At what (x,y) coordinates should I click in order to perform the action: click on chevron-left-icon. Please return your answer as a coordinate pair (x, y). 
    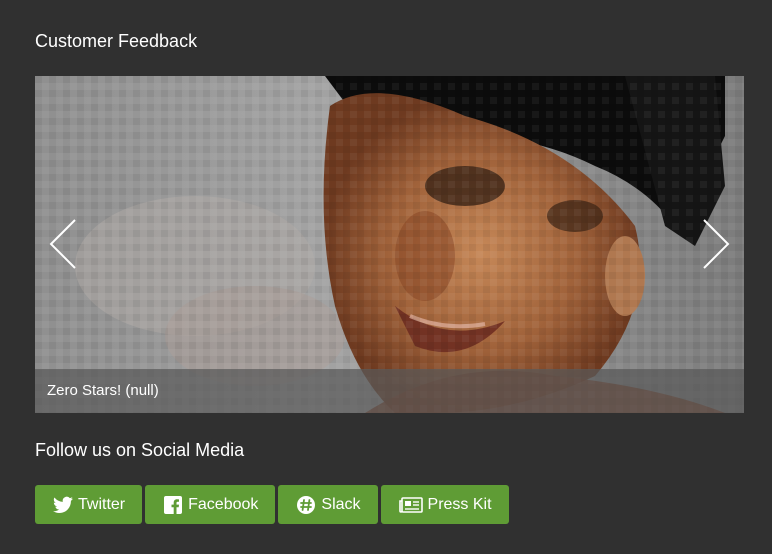
    Looking at the image, I should click on (62, 244).